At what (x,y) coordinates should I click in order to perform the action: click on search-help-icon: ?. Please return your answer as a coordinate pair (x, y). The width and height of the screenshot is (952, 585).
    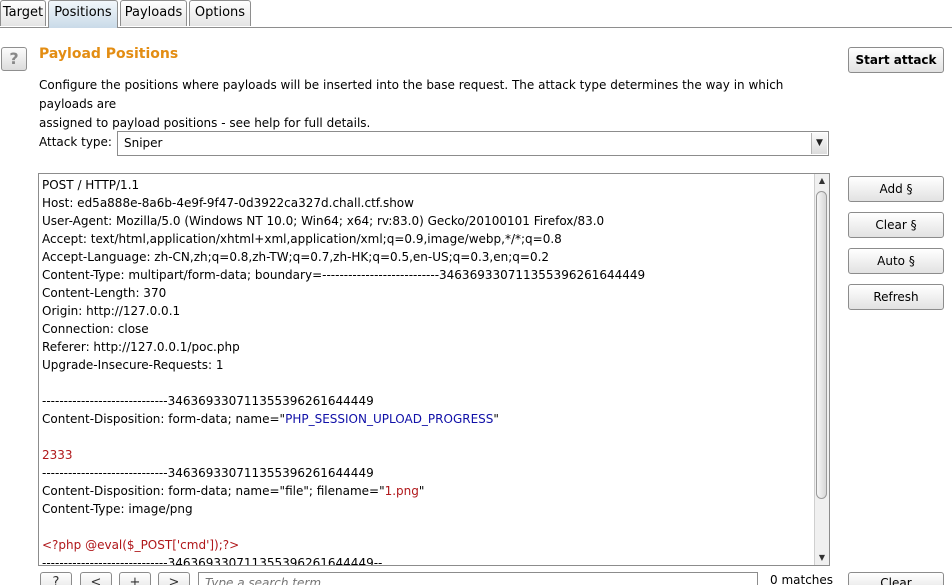
    Looking at the image, I should click on (56, 578).